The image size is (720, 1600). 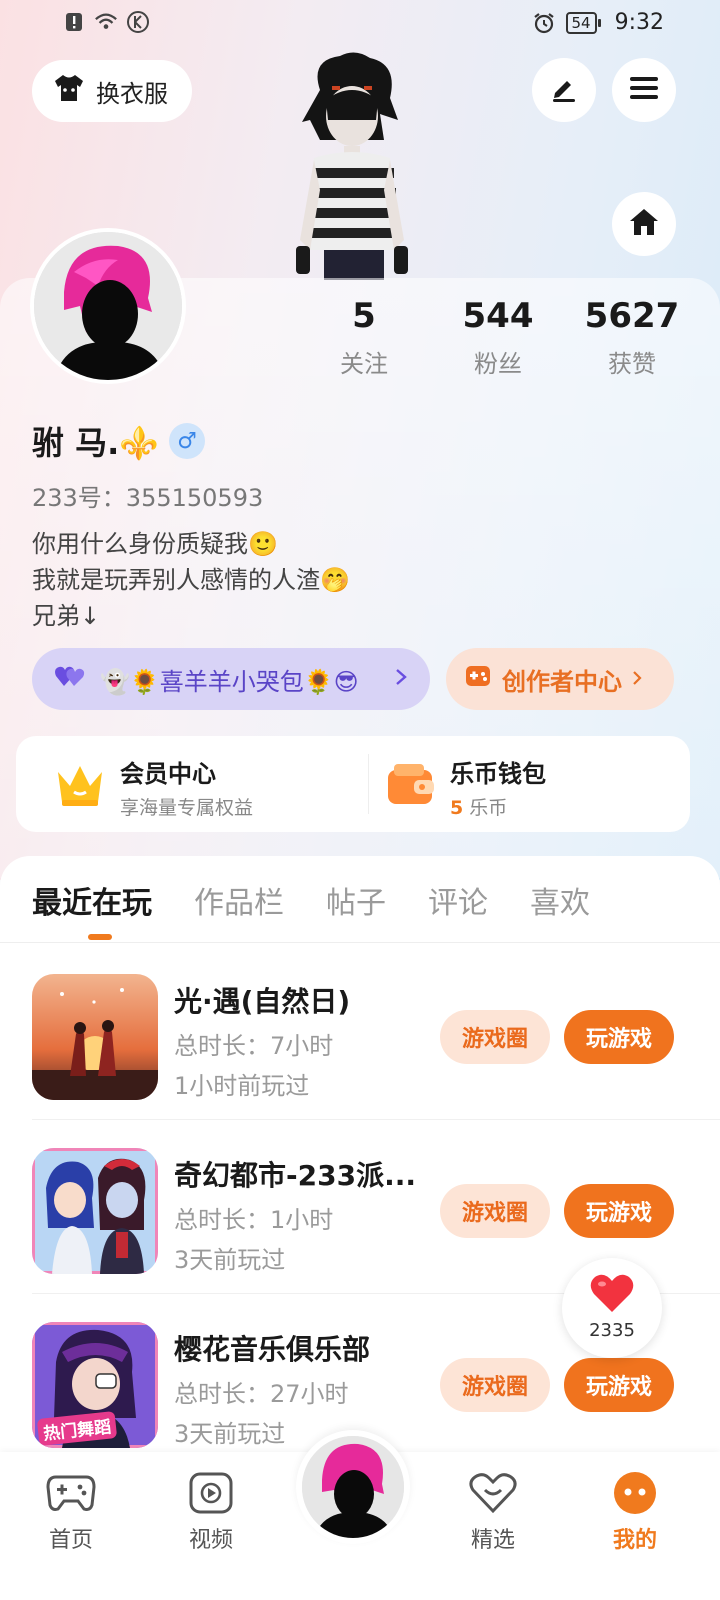 I want to click on divider, so click(x=368, y=784).